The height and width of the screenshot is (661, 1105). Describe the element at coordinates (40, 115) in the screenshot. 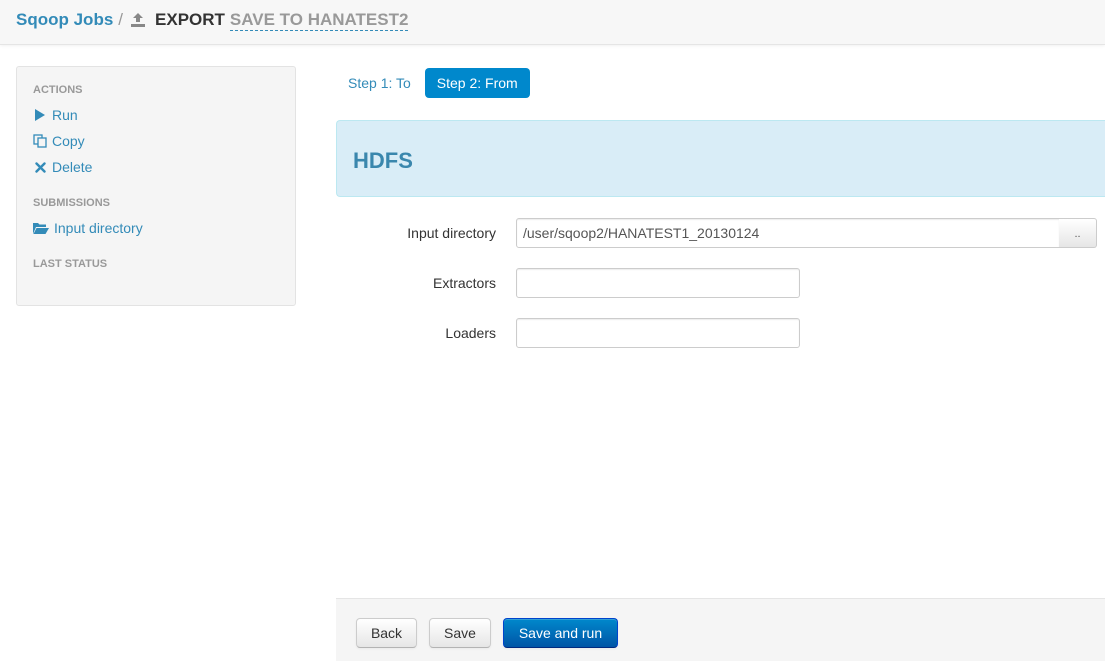

I see `play-icon` at that location.